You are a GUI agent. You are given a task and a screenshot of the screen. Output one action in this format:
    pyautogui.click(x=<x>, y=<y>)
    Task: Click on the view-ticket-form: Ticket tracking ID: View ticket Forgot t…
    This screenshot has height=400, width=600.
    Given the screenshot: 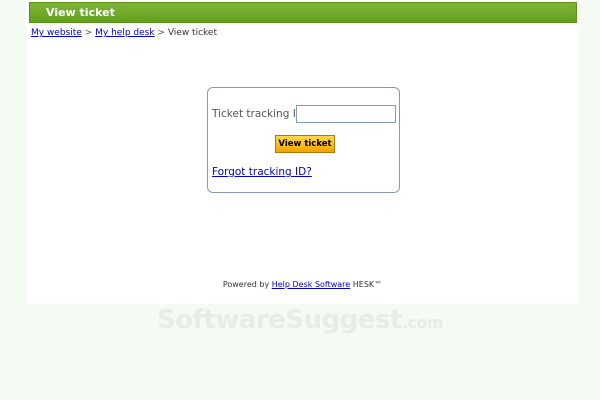 What is the action you would take?
    pyautogui.click(x=303, y=140)
    